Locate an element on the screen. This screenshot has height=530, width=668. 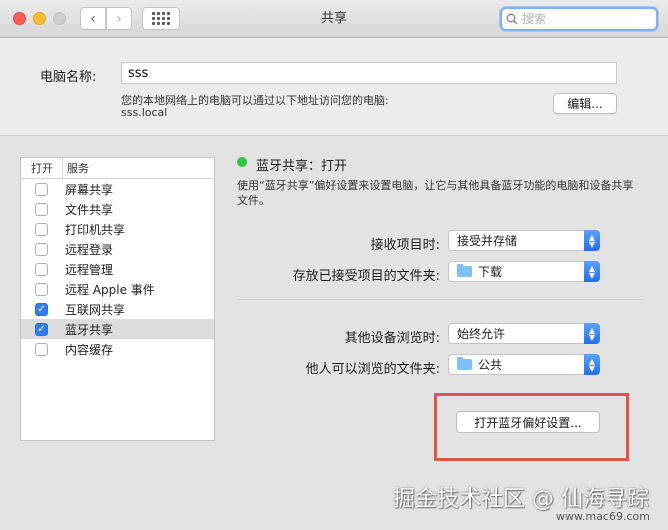
receive-items-popup: 接受并存储 ▲ ▼ is located at coordinates (524, 240).